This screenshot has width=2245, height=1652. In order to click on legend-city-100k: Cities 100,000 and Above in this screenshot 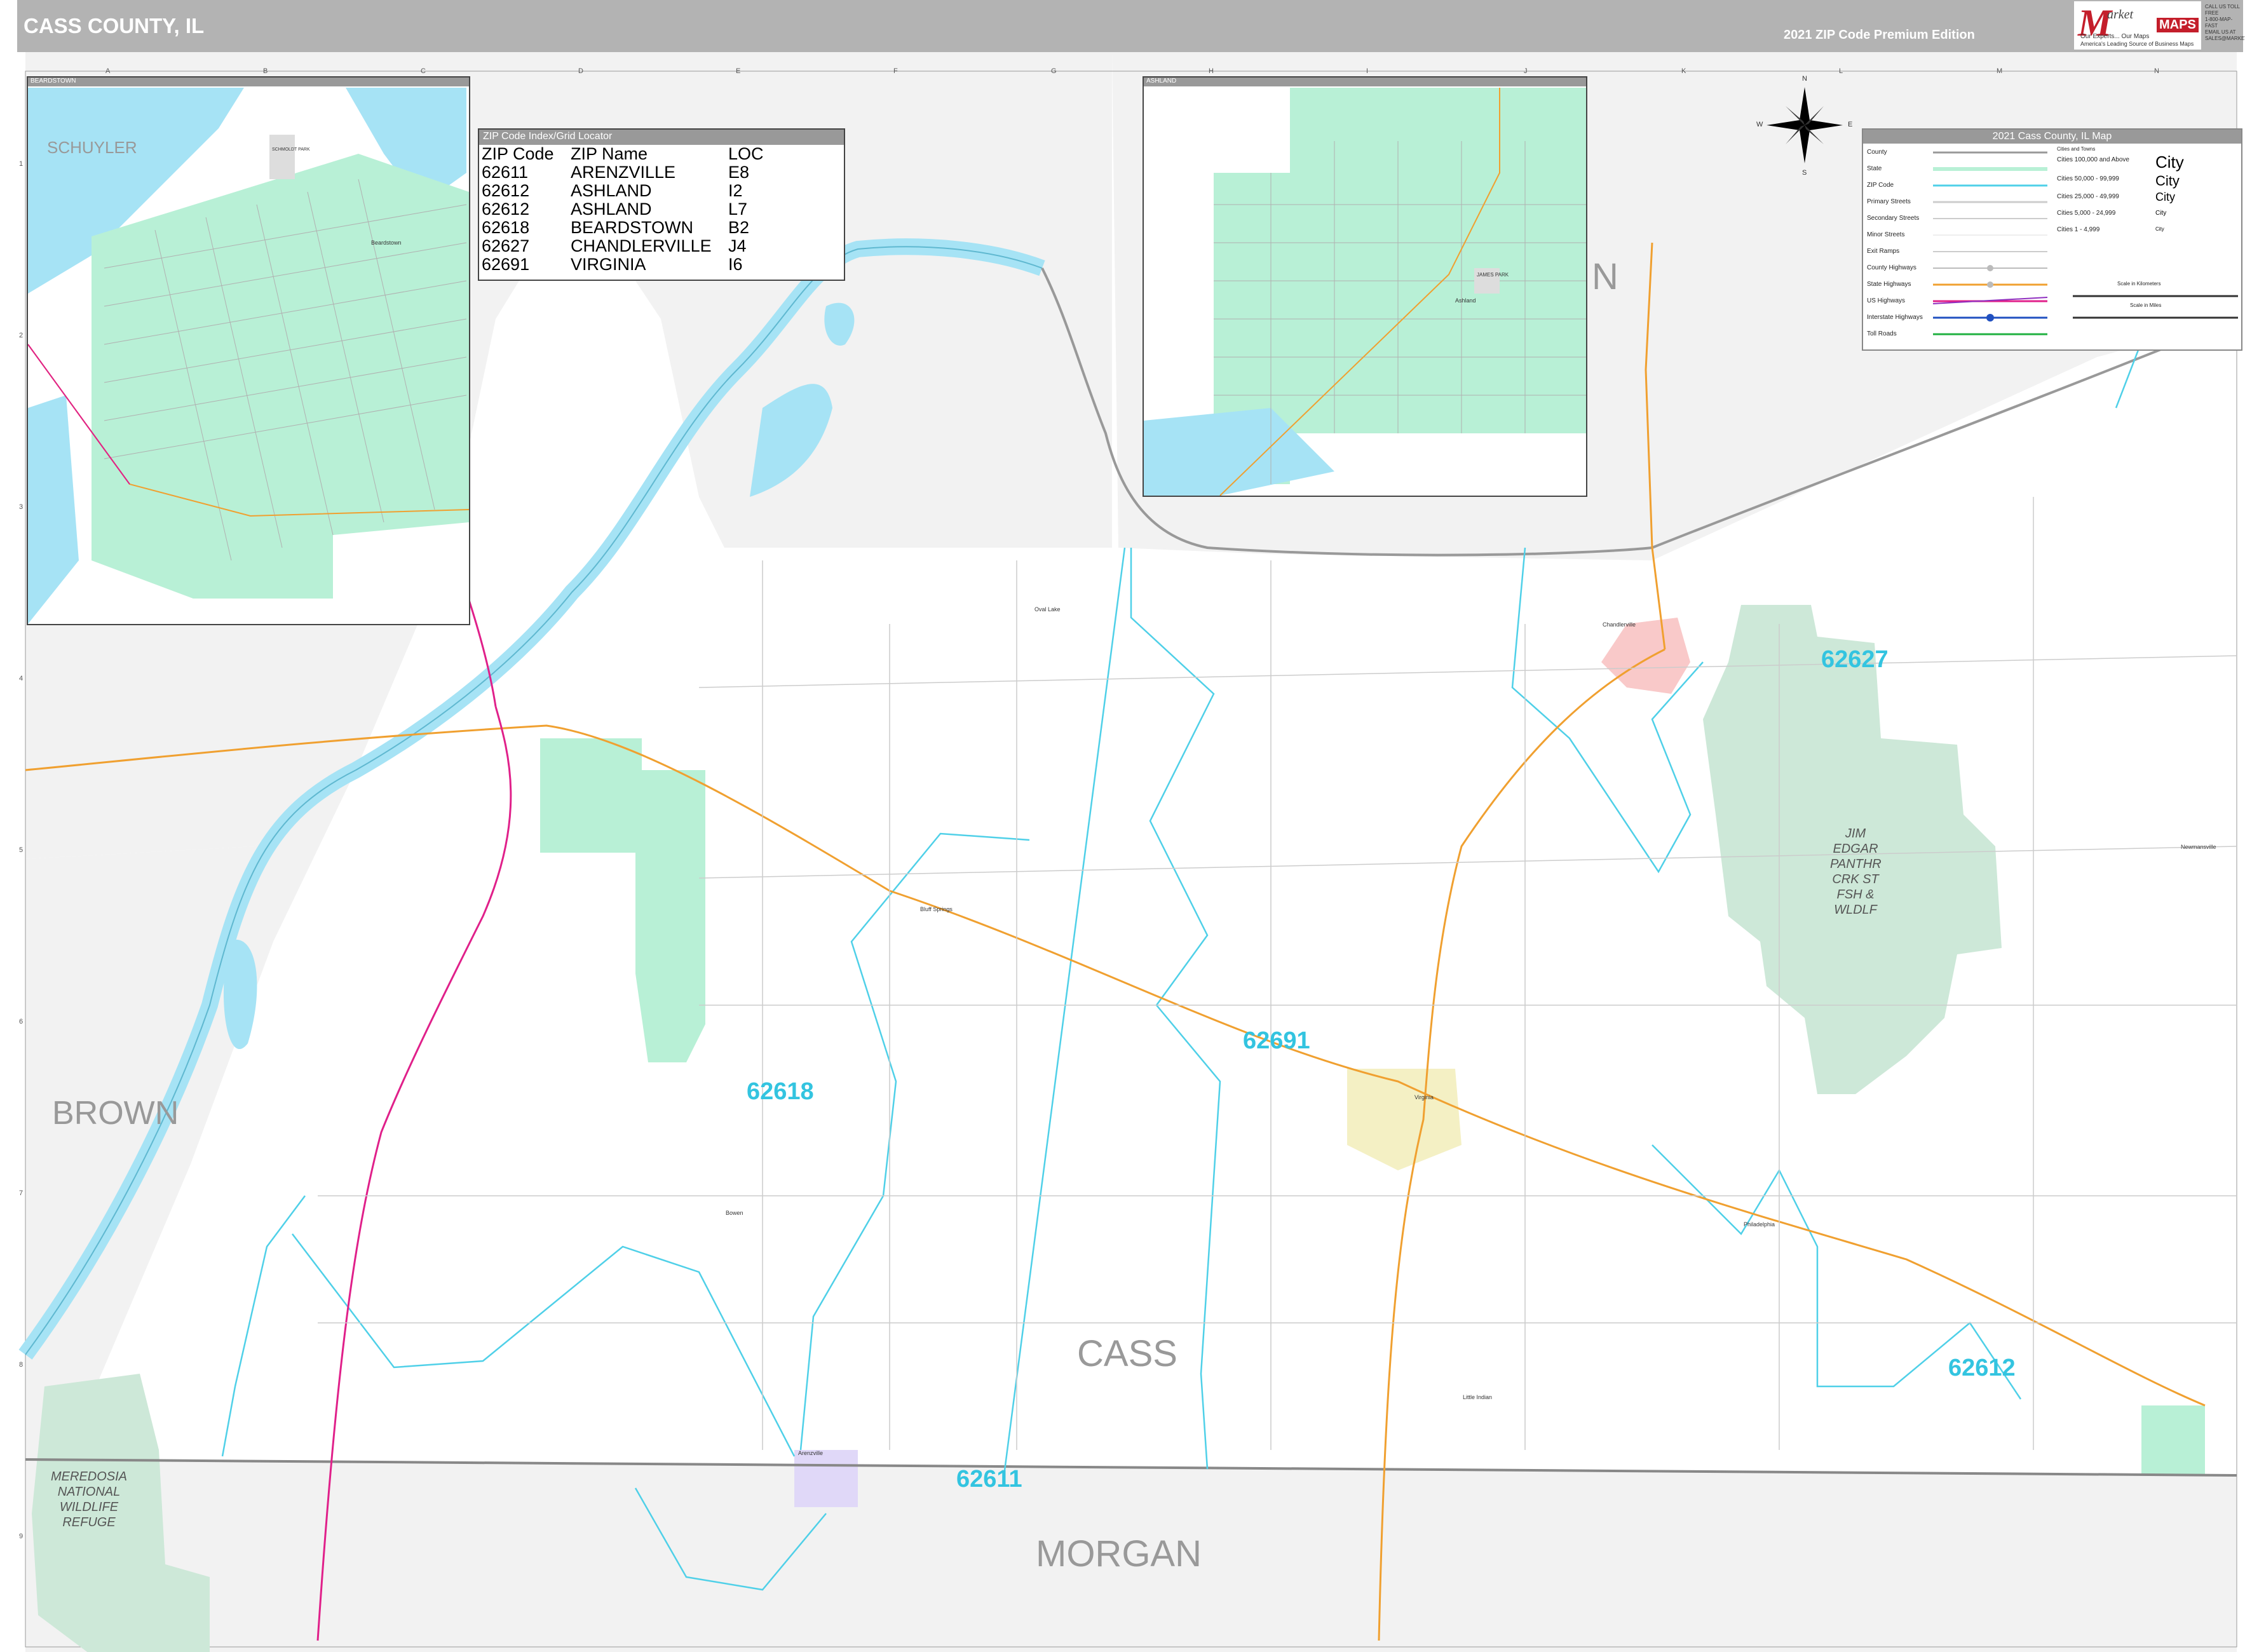, I will do `click(2093, 159)`.